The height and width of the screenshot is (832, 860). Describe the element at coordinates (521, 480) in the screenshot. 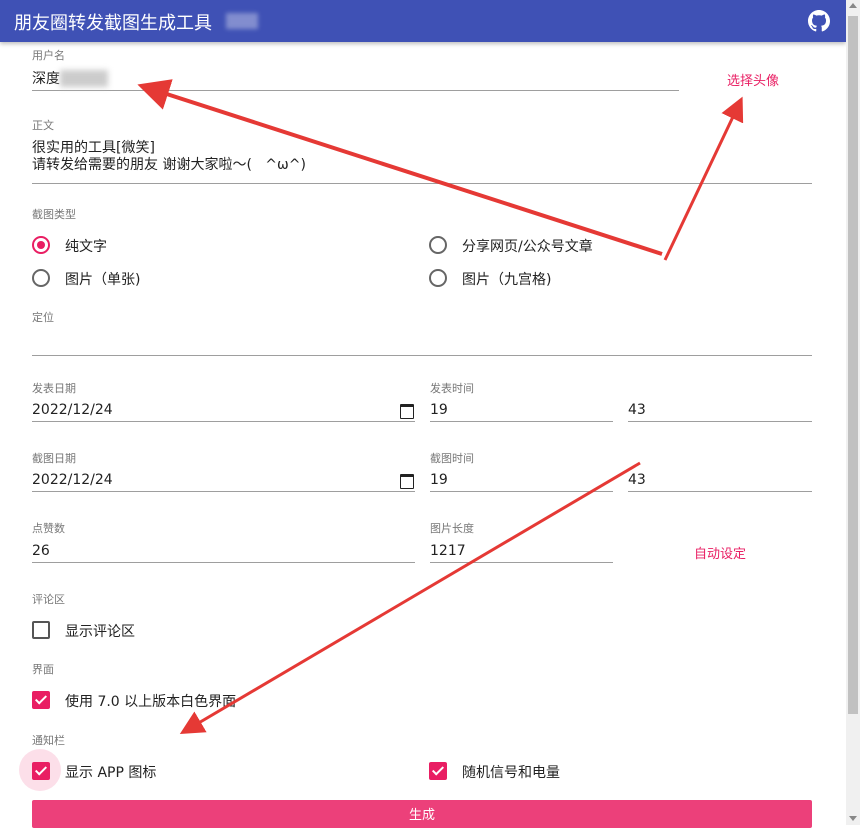

I see `shot-hour-input: 19` at that location.